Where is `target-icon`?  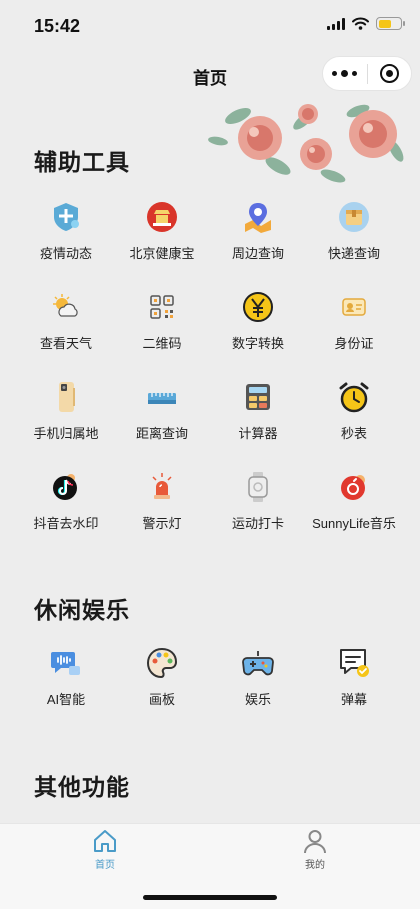 target-icon is located at coordinates (389, 73).